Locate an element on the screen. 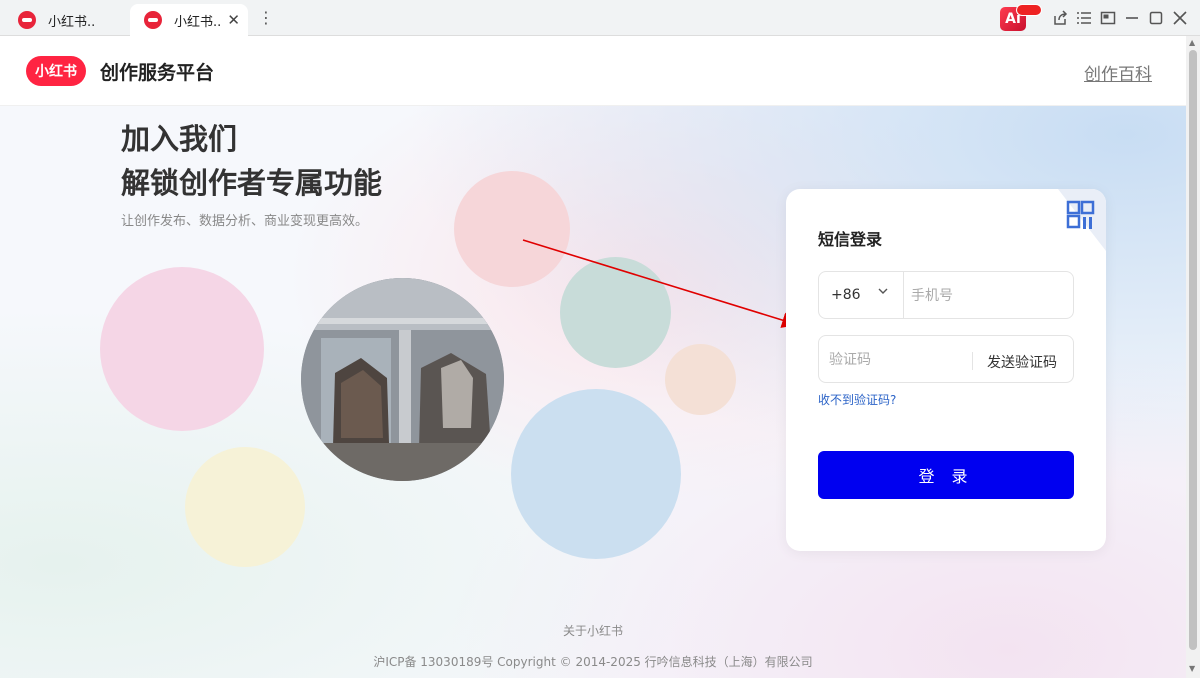 Image resolution: width=1200 pixels, height=678 pixels. scroll-down-icon: ▼ is located at coordinates (1192, 668).